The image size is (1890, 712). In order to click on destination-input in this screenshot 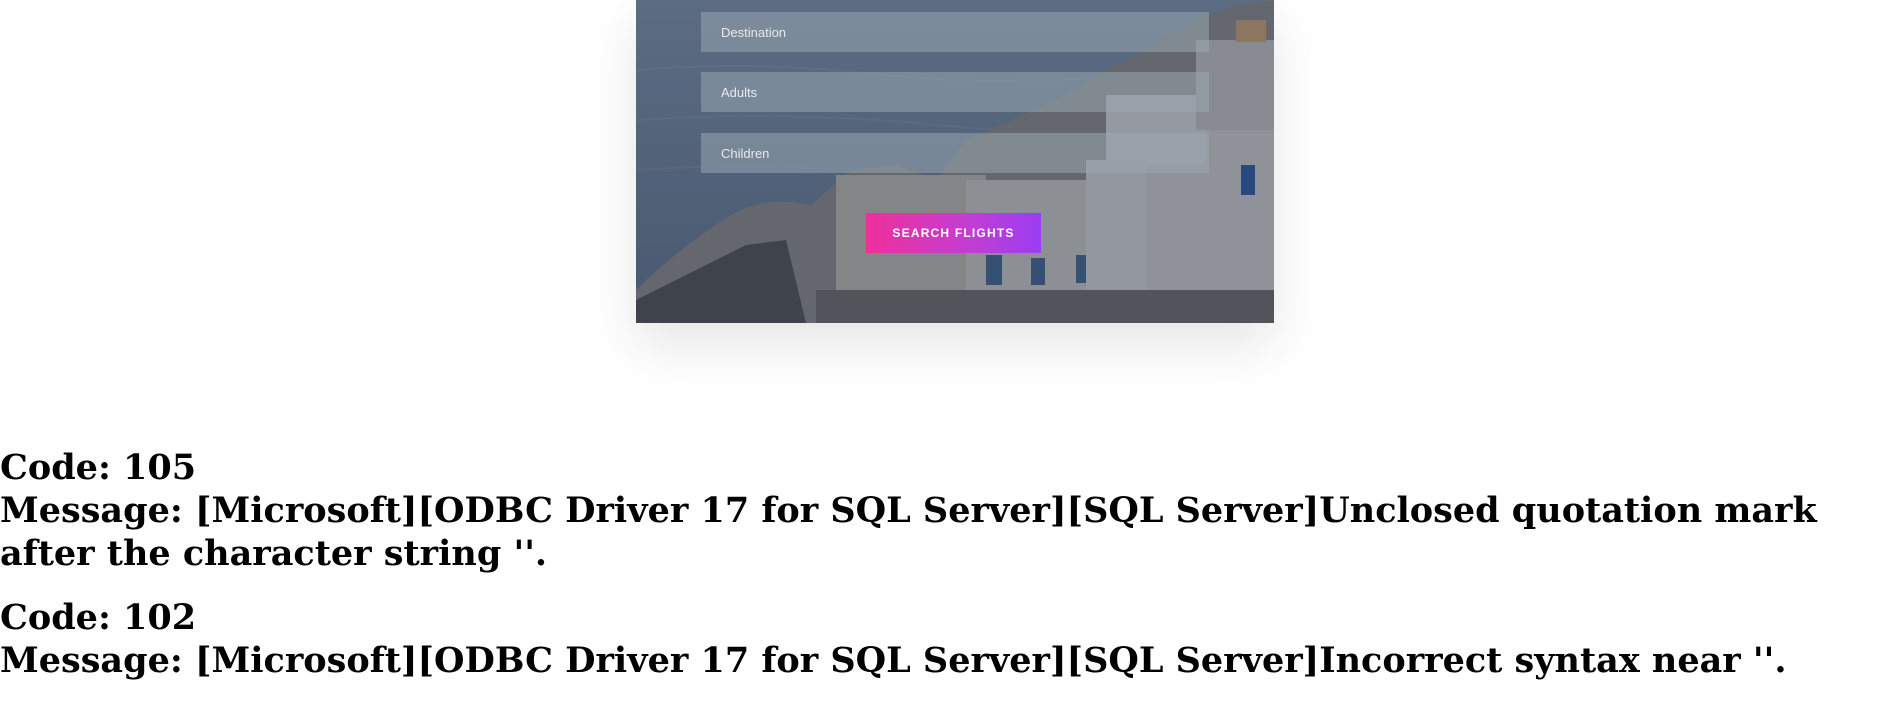, I will do `click(955, 32)`.